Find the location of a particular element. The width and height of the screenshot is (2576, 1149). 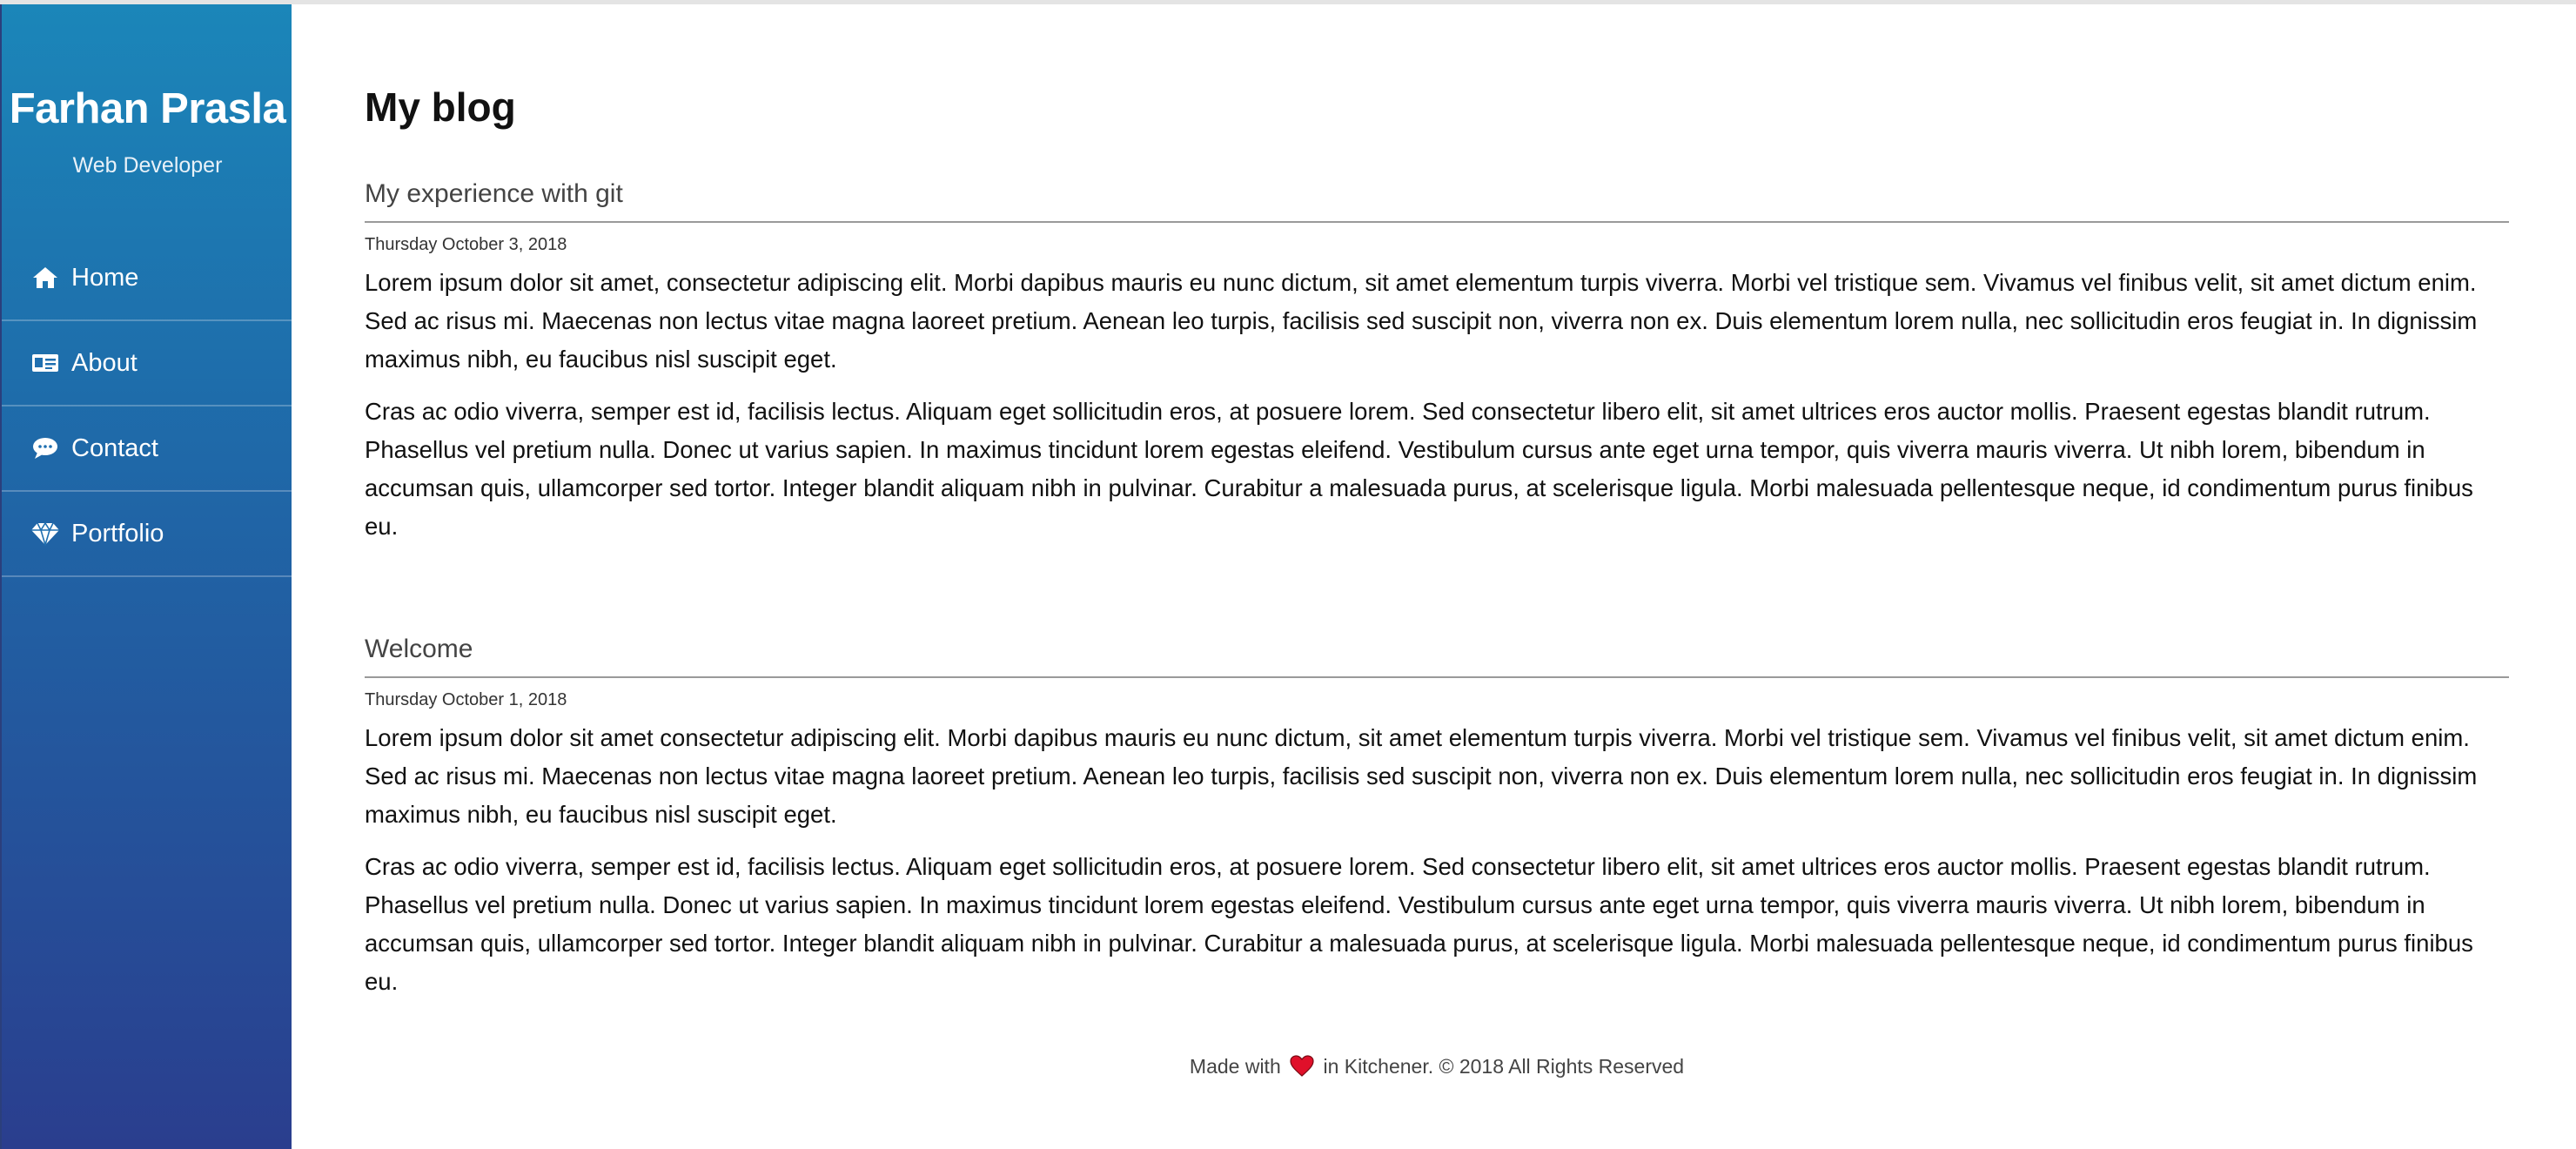

page-title: My blog is located at coordinates (441, 107).